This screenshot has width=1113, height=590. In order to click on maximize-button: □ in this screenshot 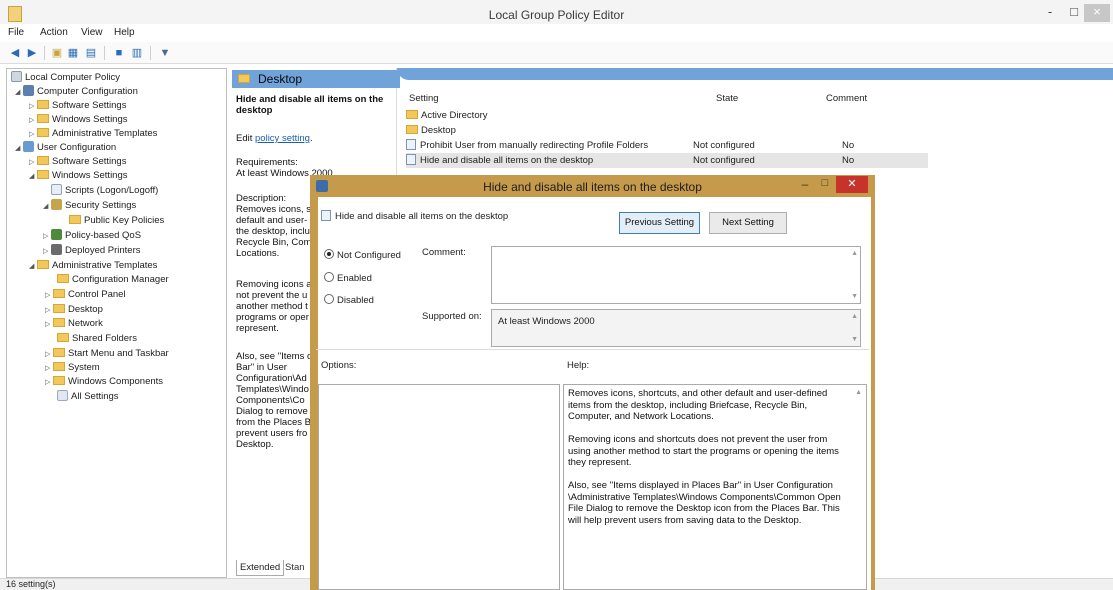, I will do `click(1074, 13)`.